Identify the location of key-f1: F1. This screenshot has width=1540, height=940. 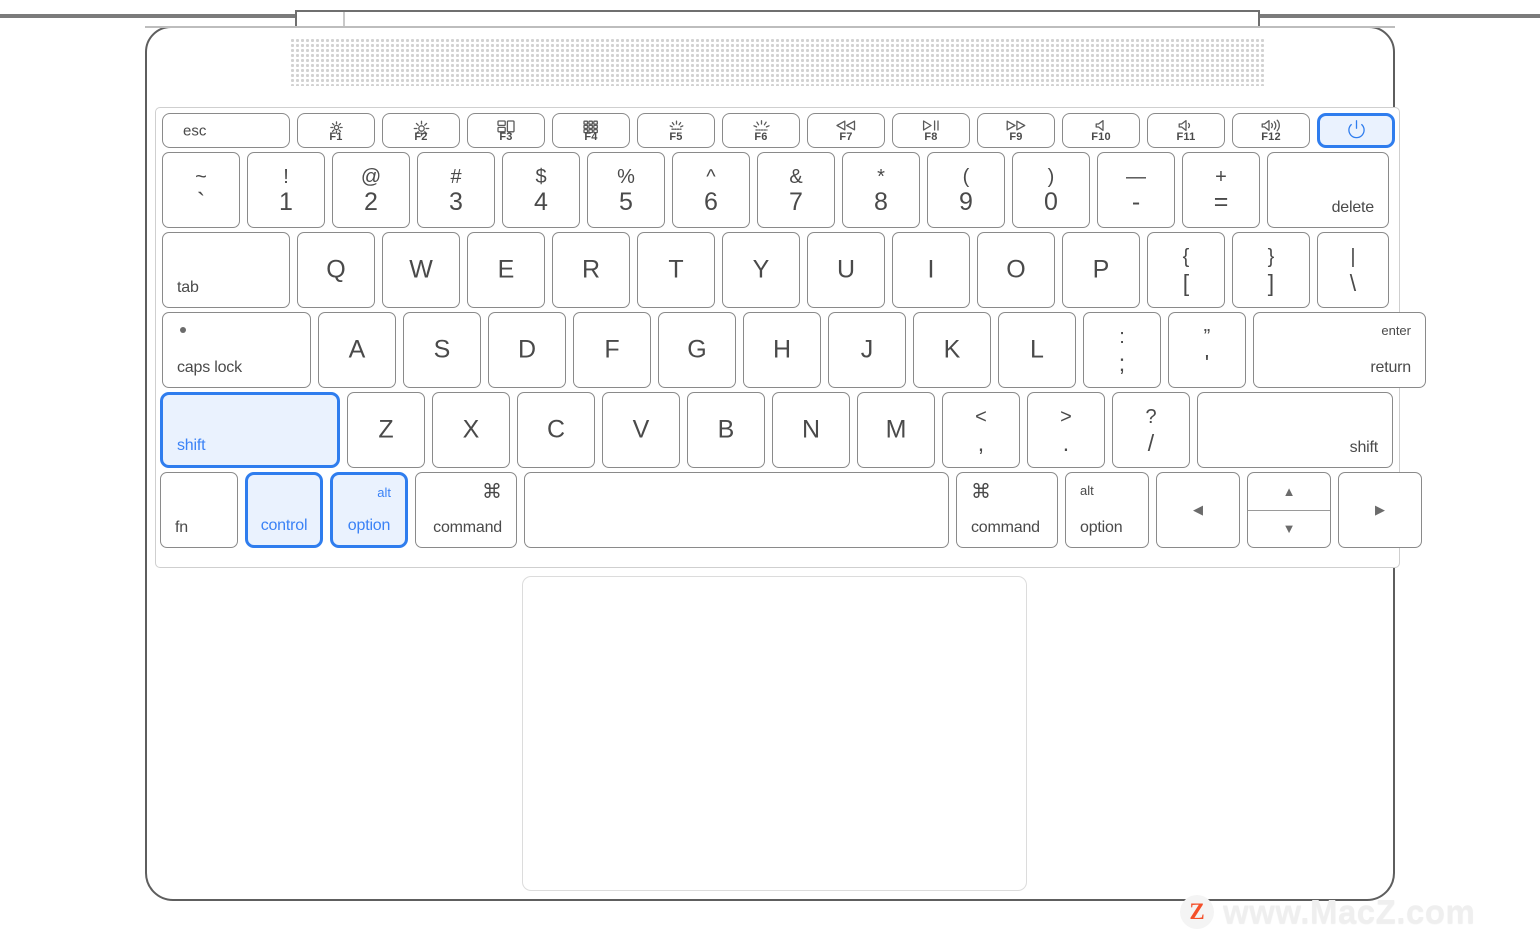
(336, 130).